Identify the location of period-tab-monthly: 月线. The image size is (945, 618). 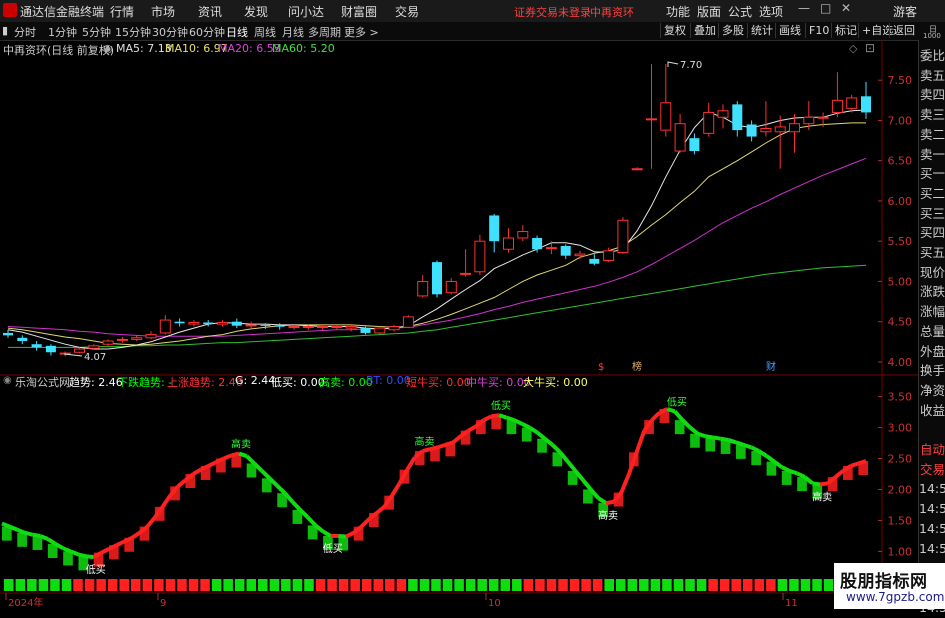
(293, 32).